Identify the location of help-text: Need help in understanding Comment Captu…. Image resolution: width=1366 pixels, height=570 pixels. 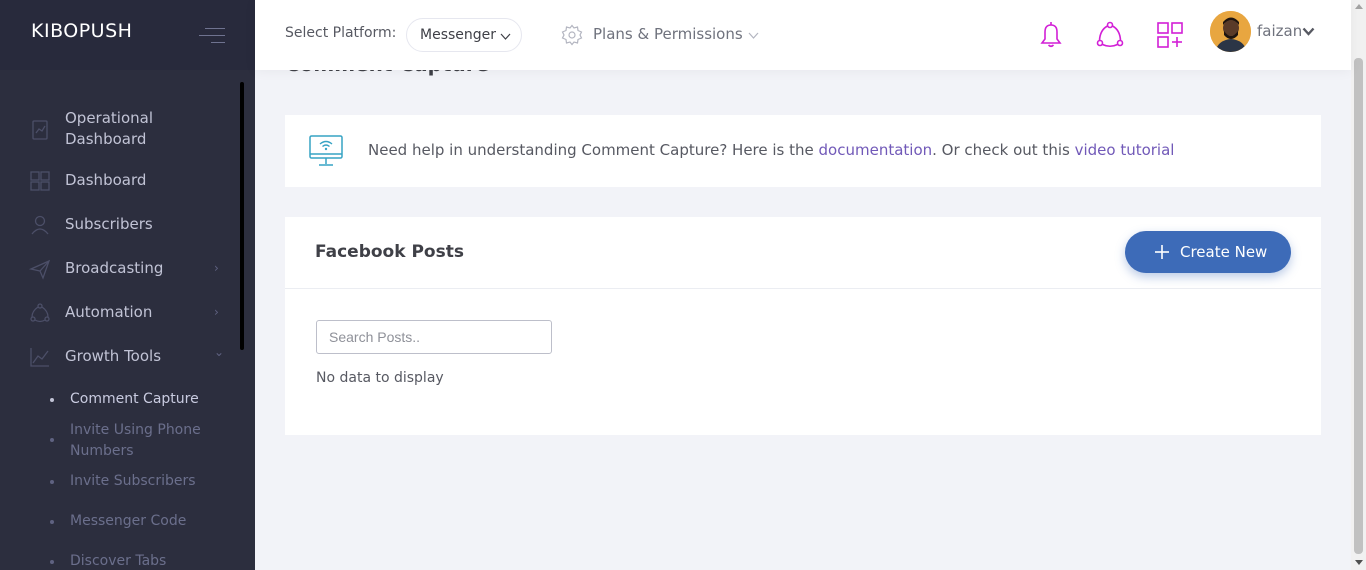
(771, 150).